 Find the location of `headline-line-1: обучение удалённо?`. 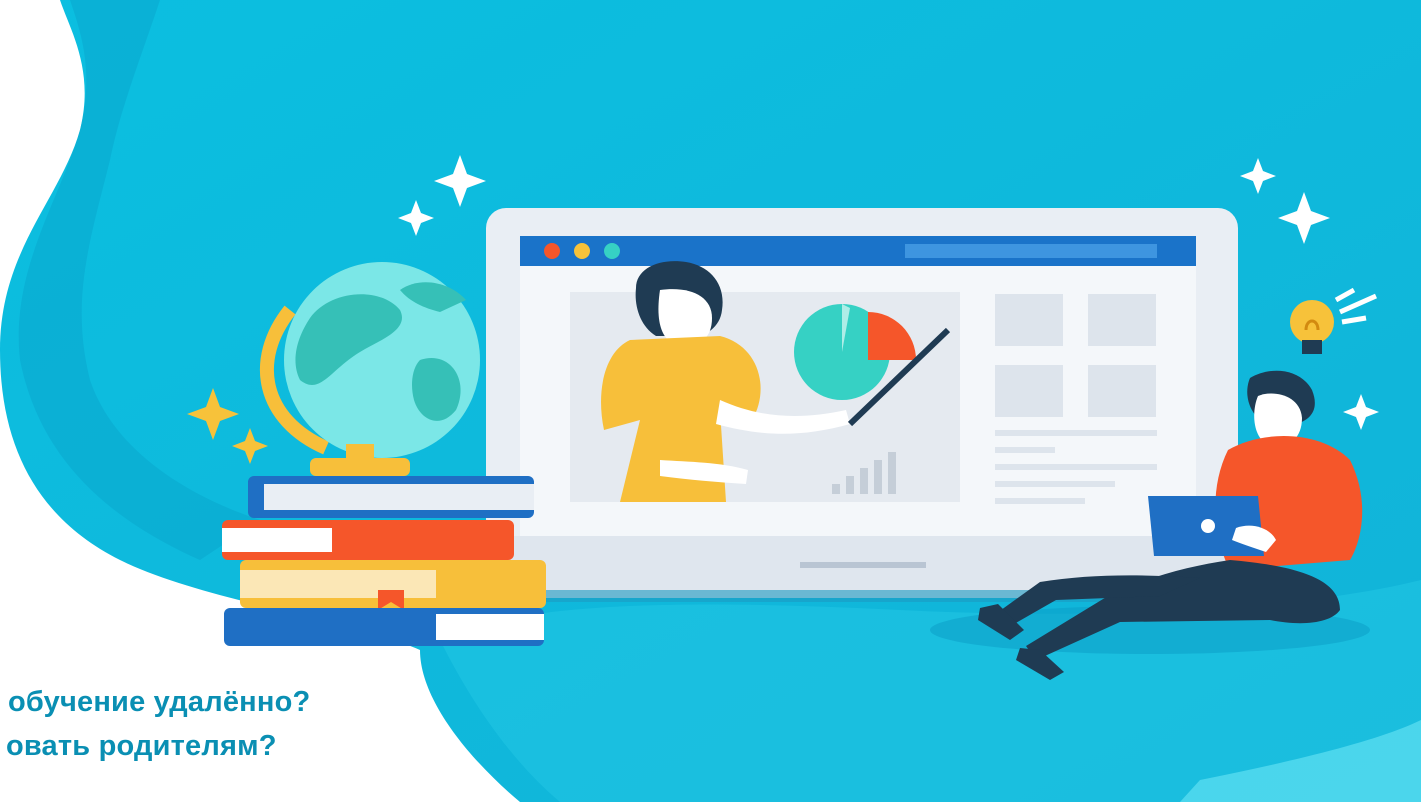

headline-line-1: обучение удалённо? is located at coordinates (159, 702).